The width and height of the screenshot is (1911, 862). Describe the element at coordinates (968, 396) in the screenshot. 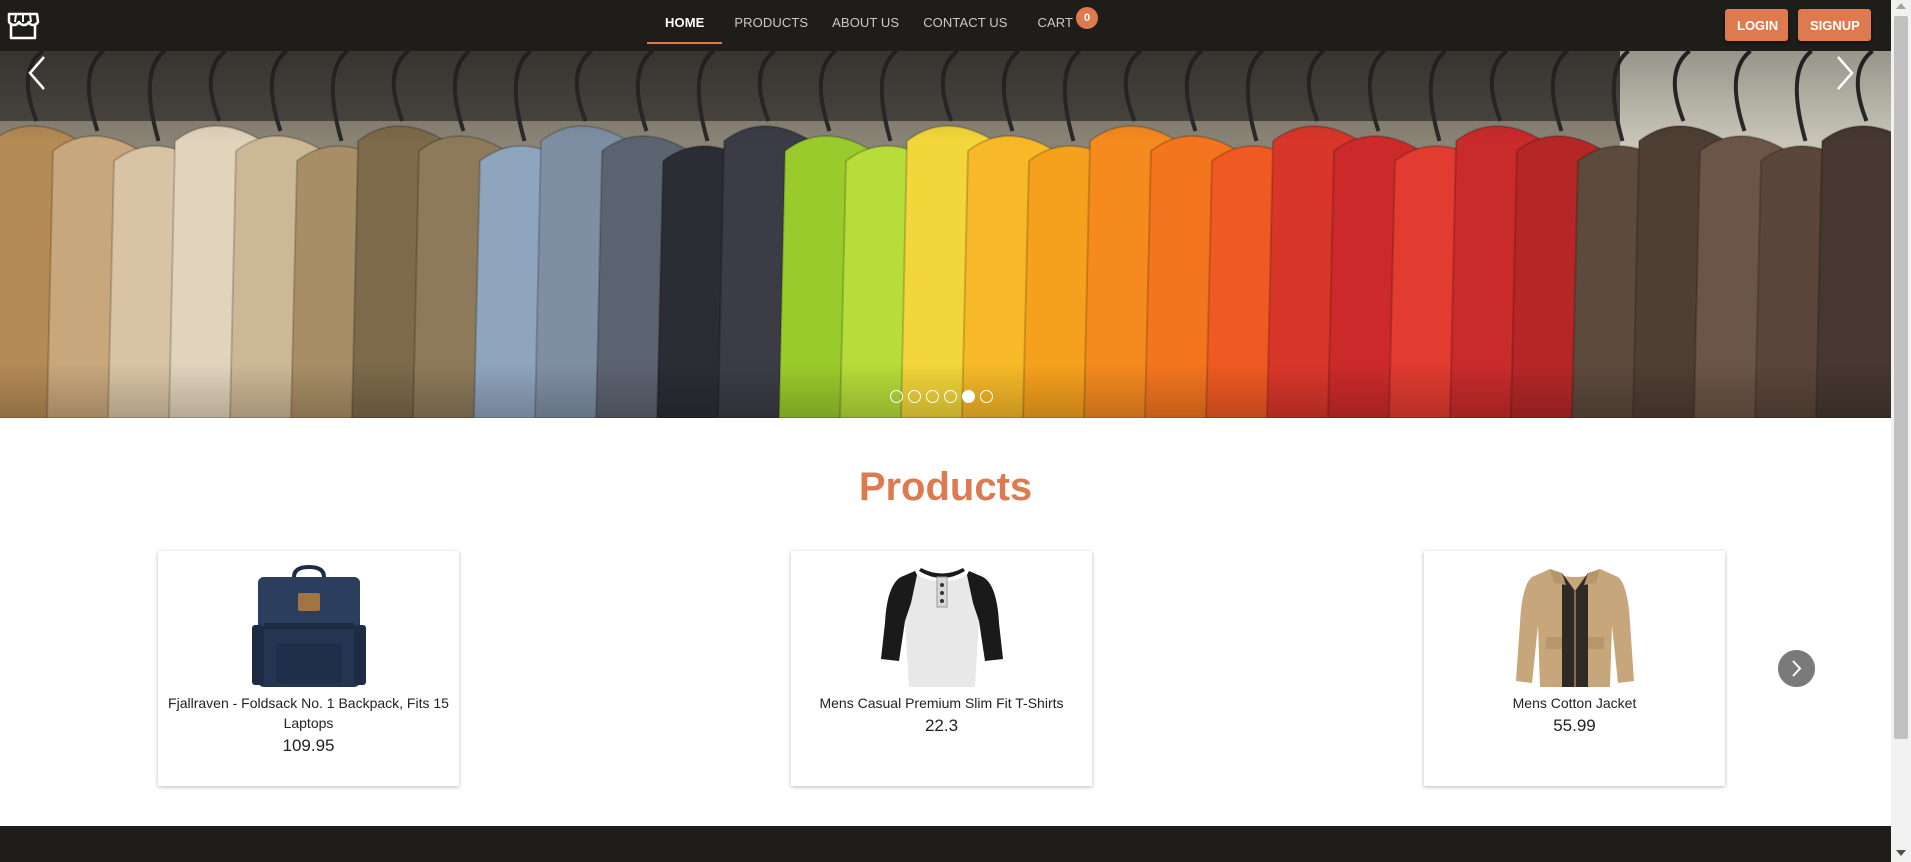

I see `carousel-dot-active` at that location.